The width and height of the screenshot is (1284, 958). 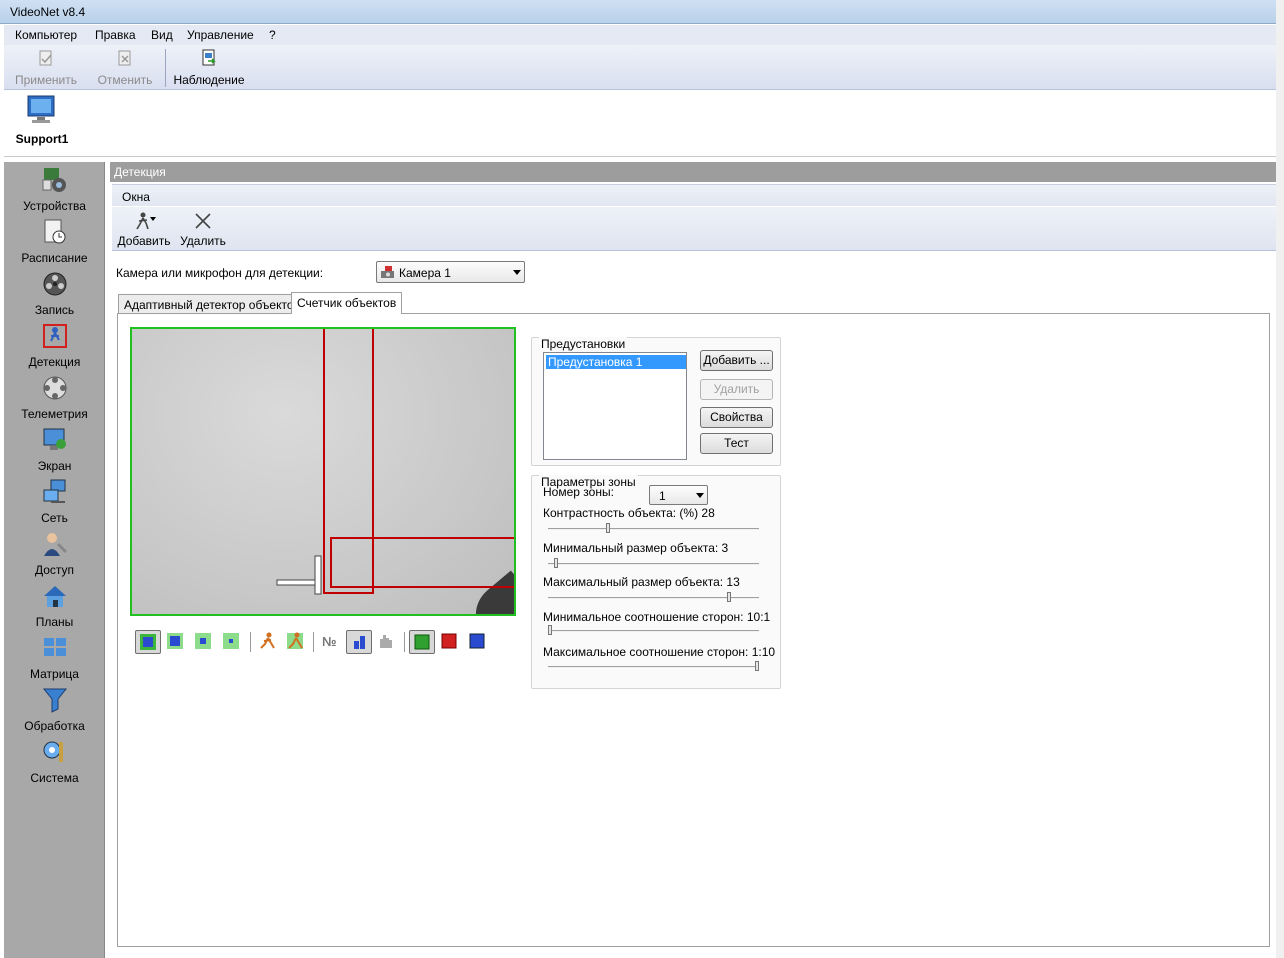 What do you see at coordinates (678, 495) in the screenshot?
I see `zone-number-select: 1` at bounding box center [678, 495].